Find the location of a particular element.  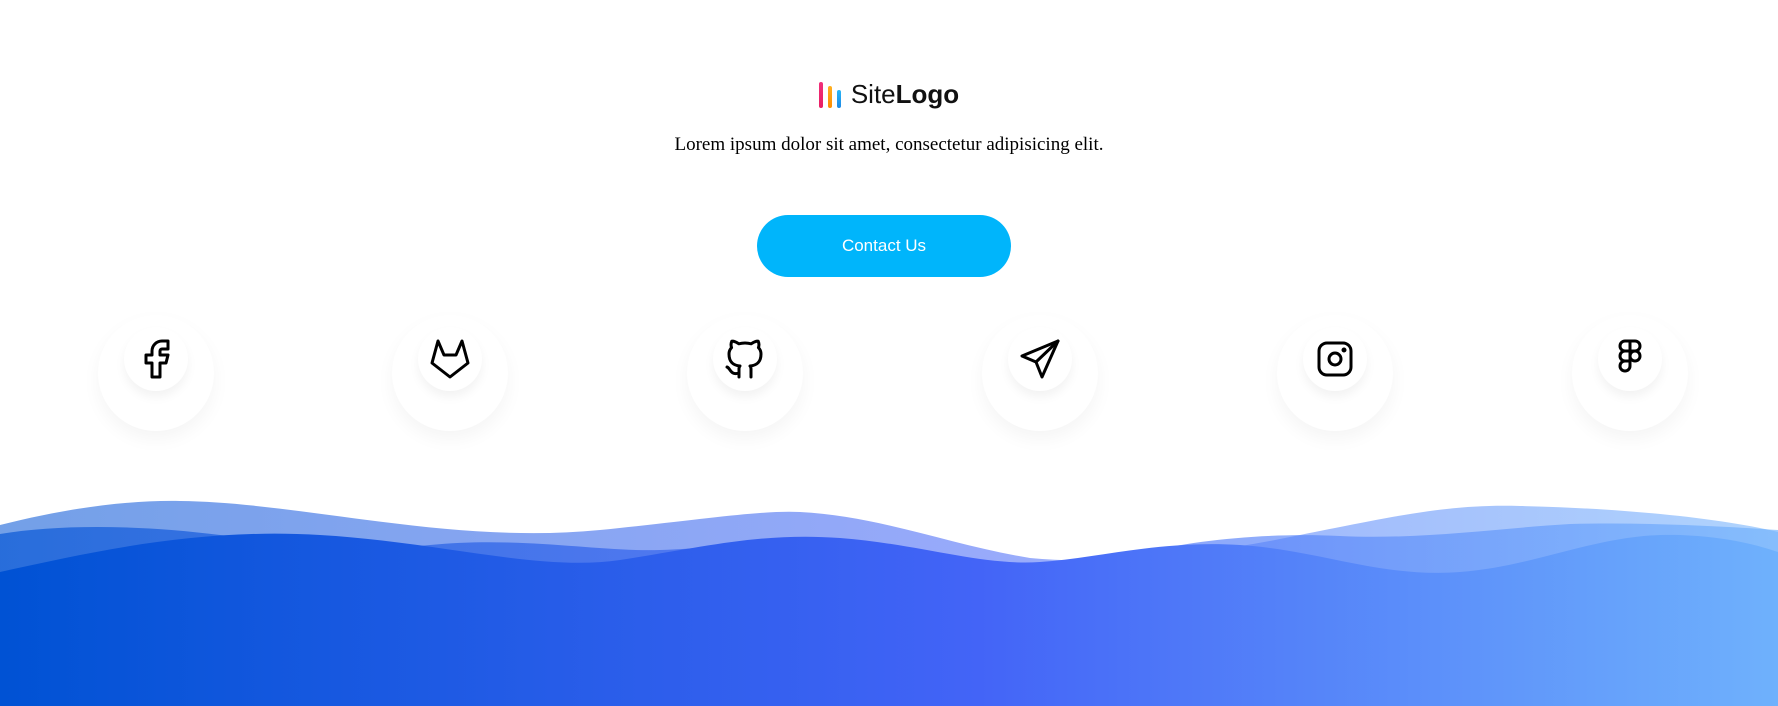

logo-text: SiteLogo is located at coordinates (905, 94).